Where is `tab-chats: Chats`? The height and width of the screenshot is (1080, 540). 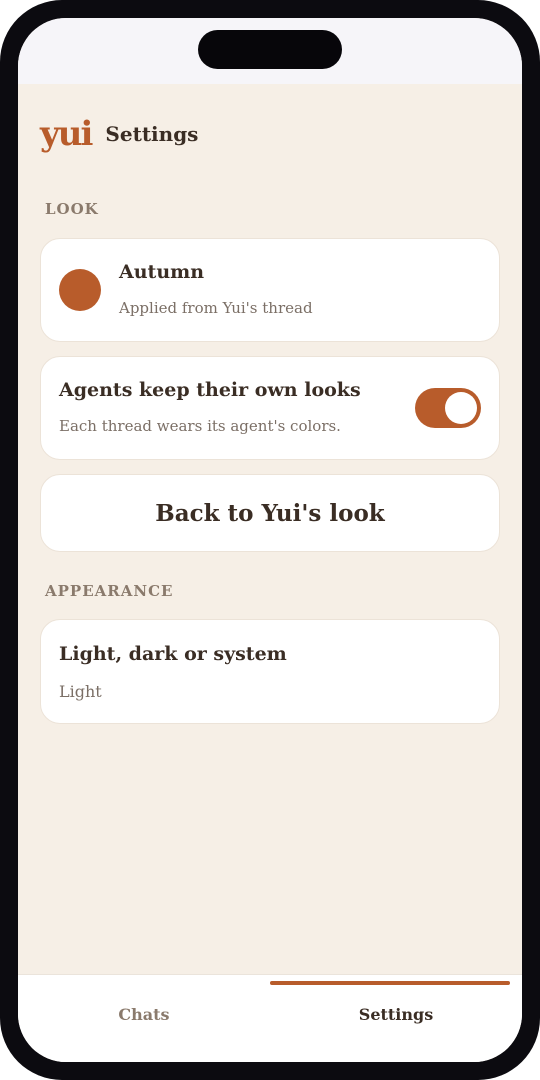
tab-chats: Chats is located at coordinates (144, 1018).